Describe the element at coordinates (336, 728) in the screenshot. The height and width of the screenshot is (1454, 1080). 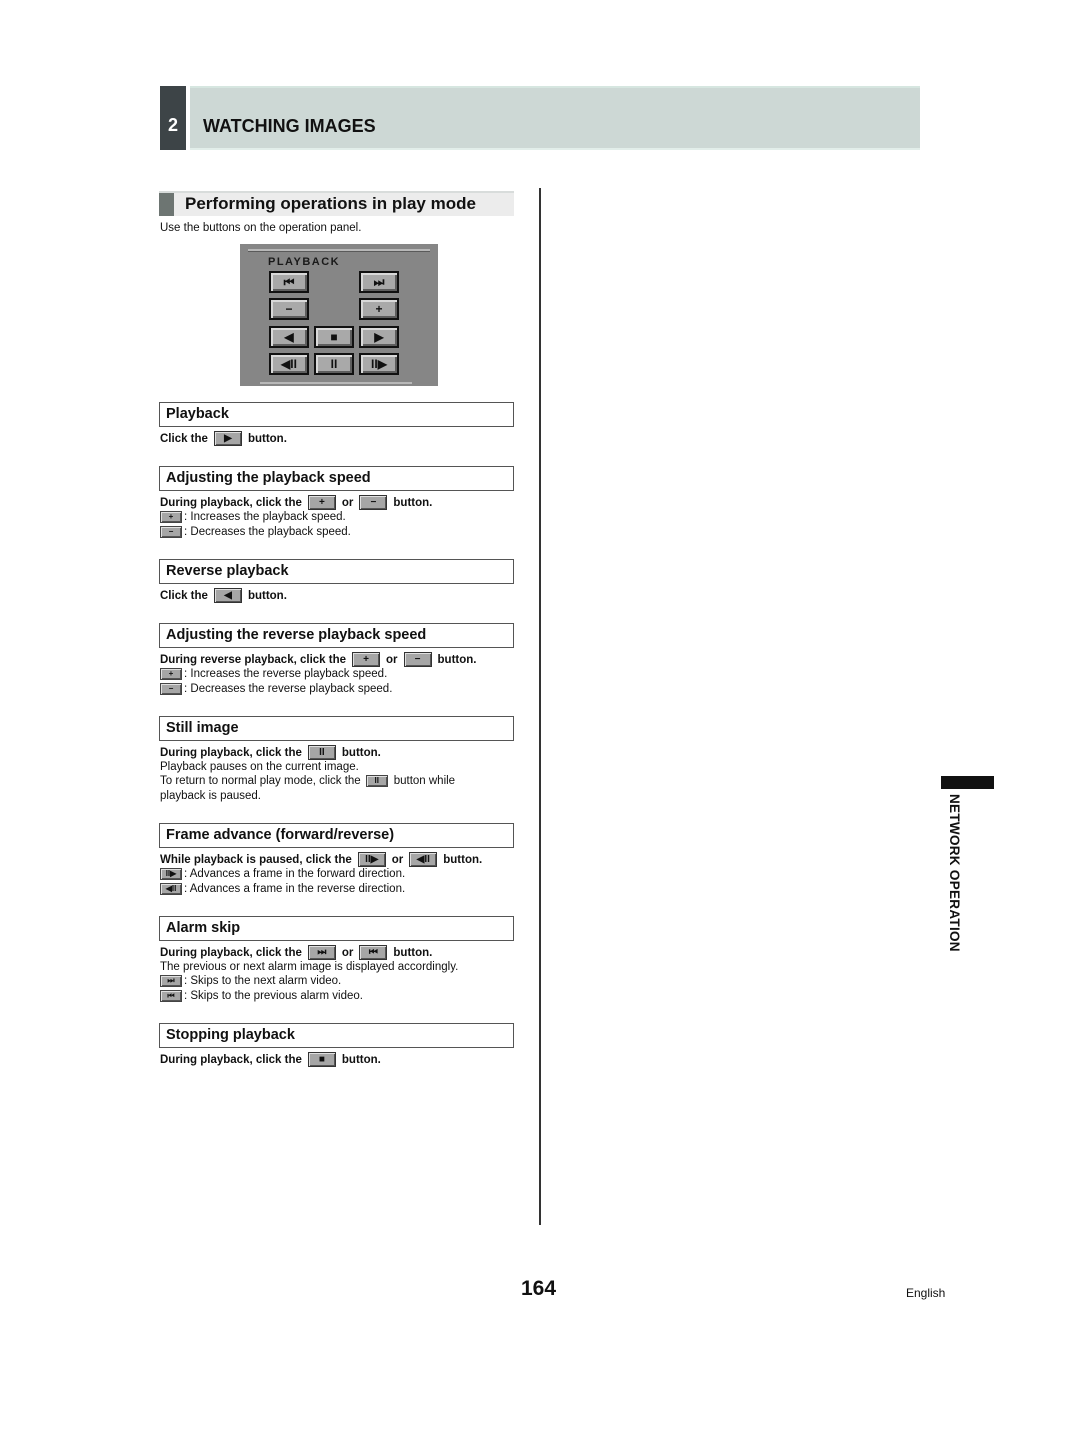
I see `subsection-still-image: Still image` at that location.